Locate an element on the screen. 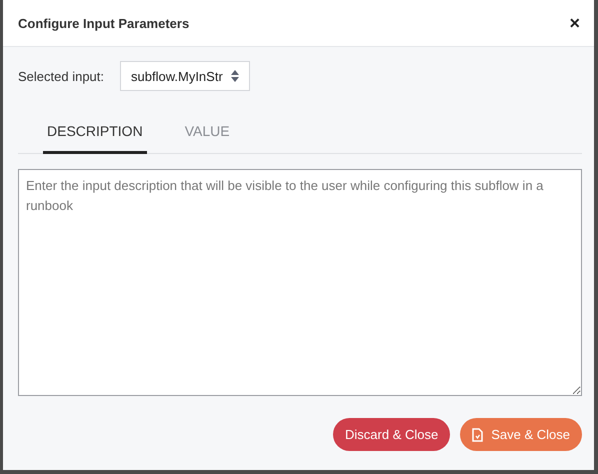  tab: DESCRIPTION is located at coordinates (95, 136).